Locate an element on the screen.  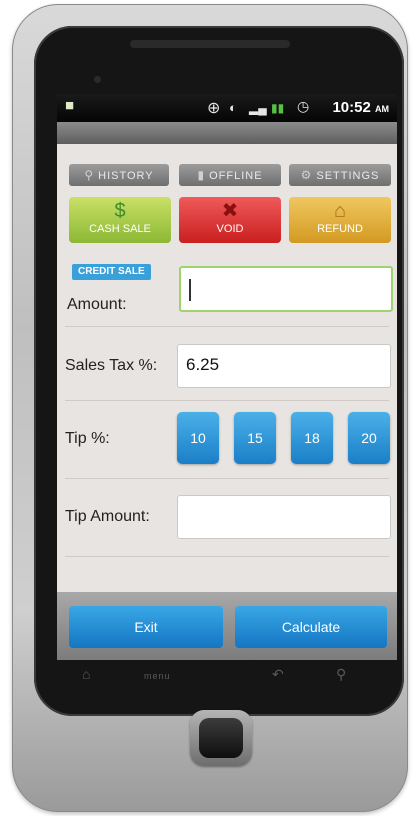
text-cursor is located at coordinates (190, 289).